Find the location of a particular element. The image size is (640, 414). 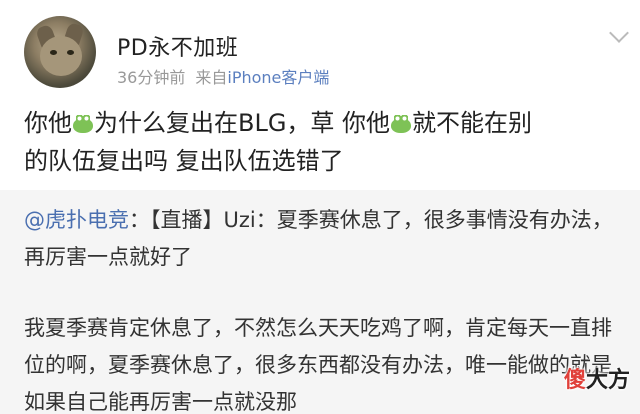

post-text-part3: 就不能在别 is located at coordinates (472, 123).